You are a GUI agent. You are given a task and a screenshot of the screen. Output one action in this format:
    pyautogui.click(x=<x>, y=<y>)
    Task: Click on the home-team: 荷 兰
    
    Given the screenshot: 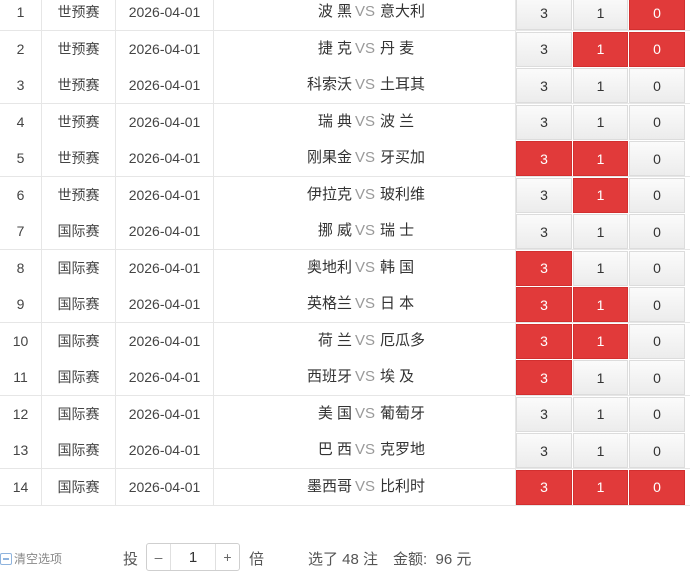 What is the action you would take?
    pyautogui.click(x=334, y=340)
    